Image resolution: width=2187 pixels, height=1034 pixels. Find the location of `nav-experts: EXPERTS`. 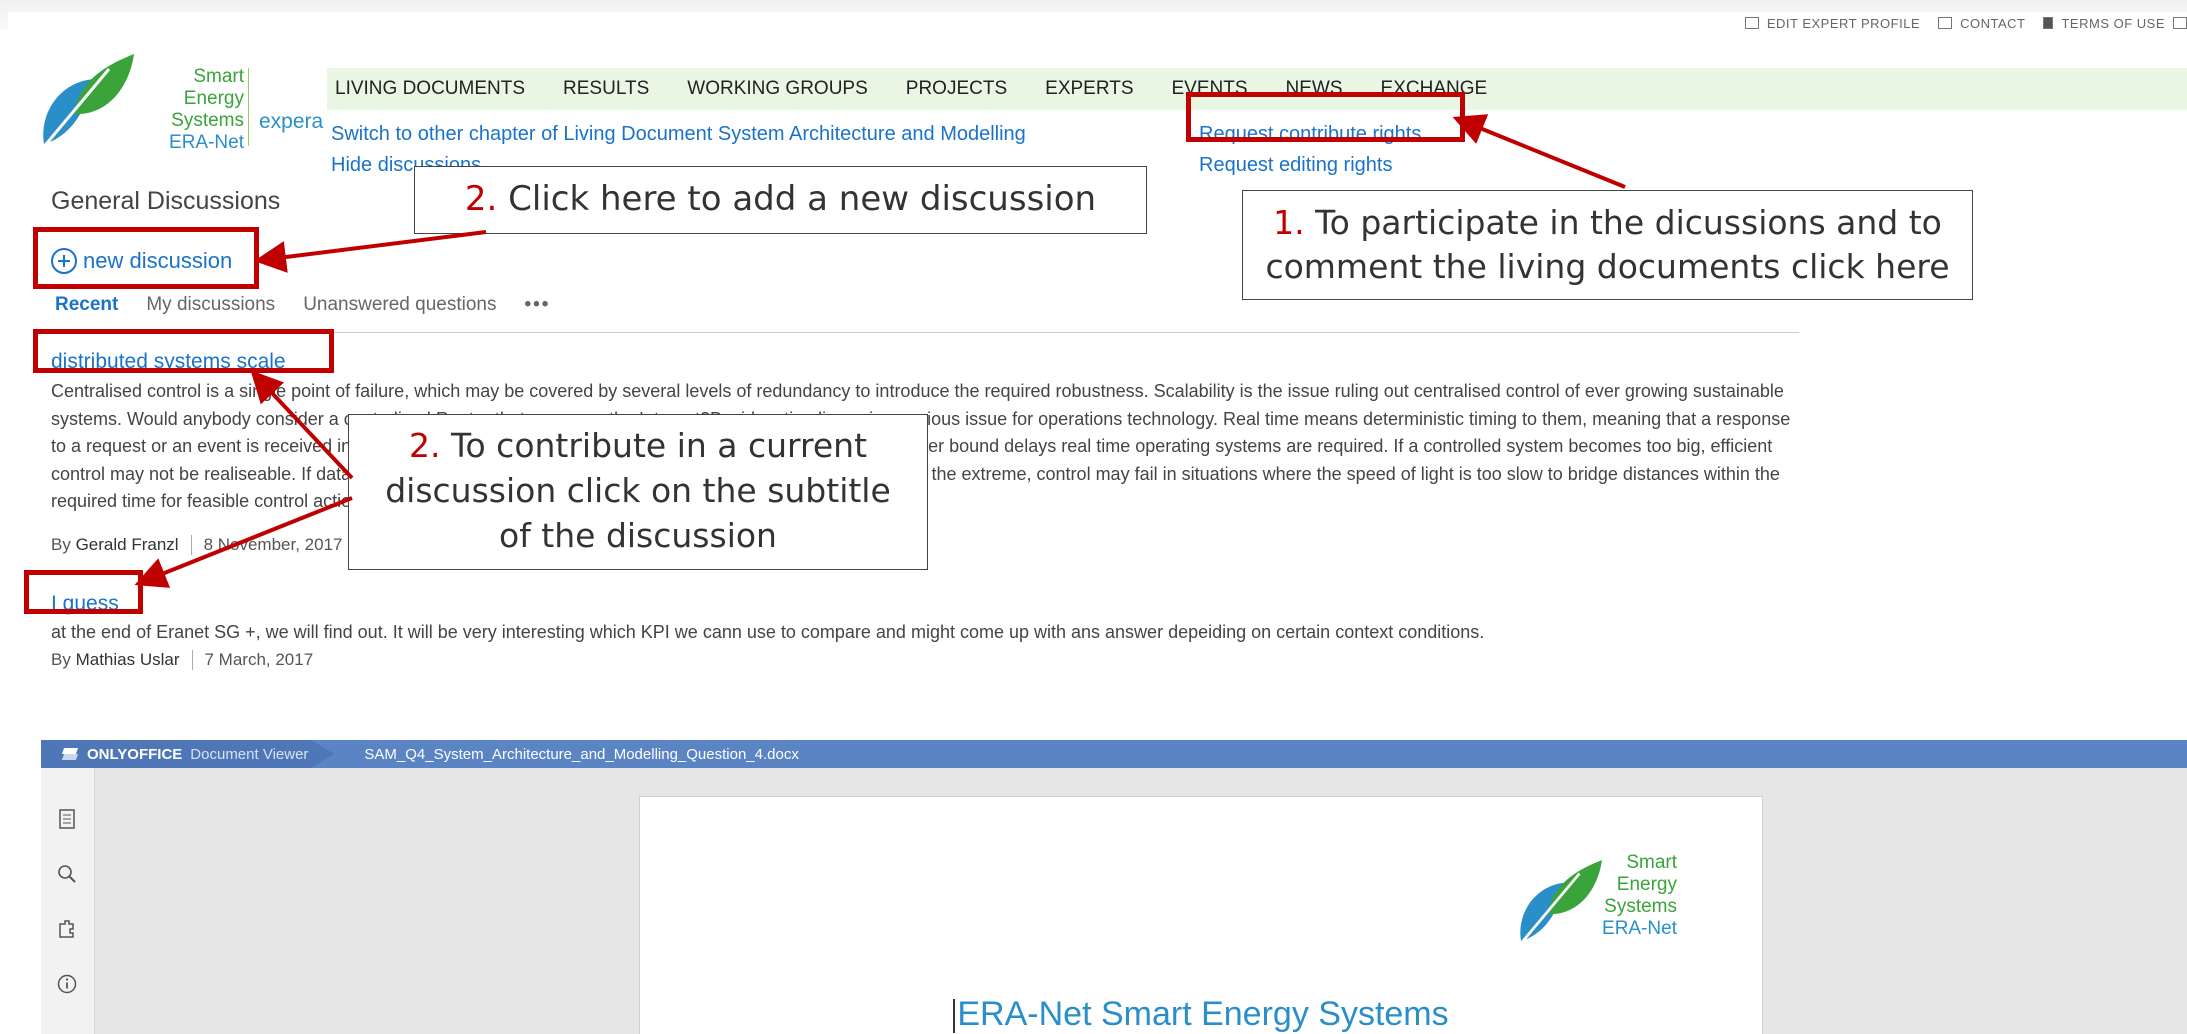

nav-experts: EXPERTS is located at coordinates (1089, 89).